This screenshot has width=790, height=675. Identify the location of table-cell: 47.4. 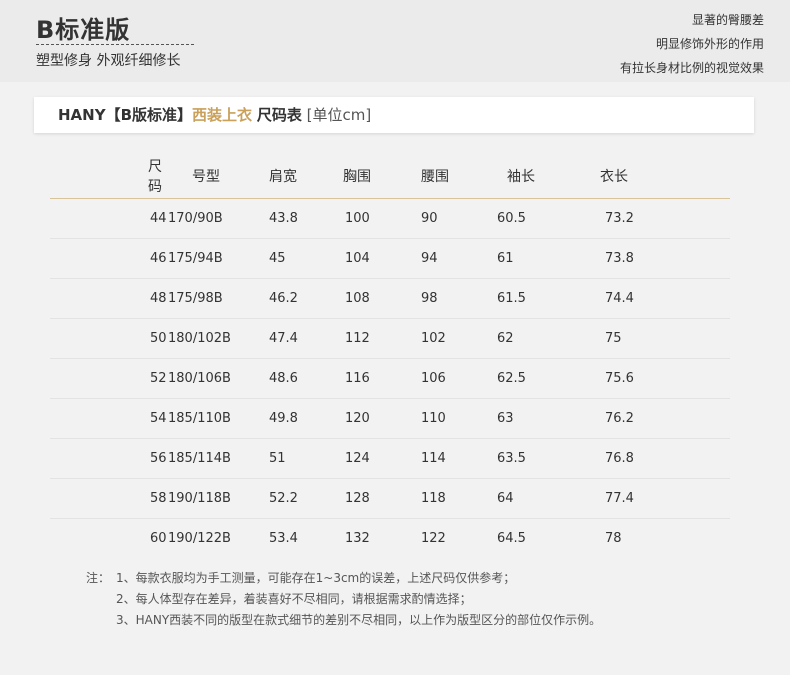
(284, 338).